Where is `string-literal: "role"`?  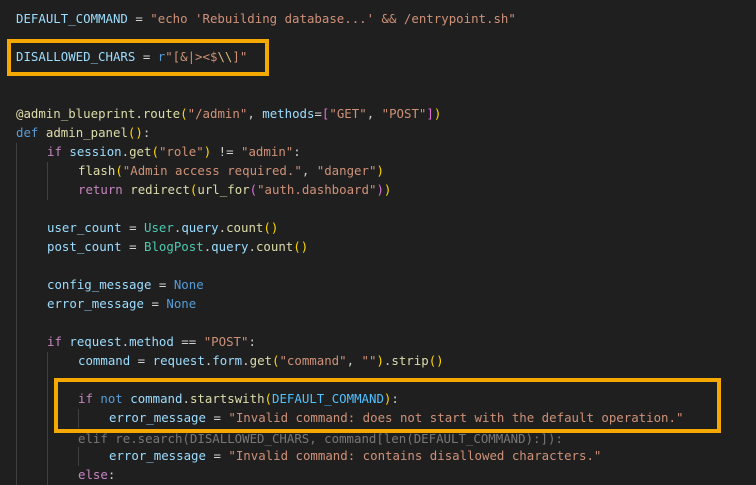
string-literal: "role" is located at coordinates (181, 151).